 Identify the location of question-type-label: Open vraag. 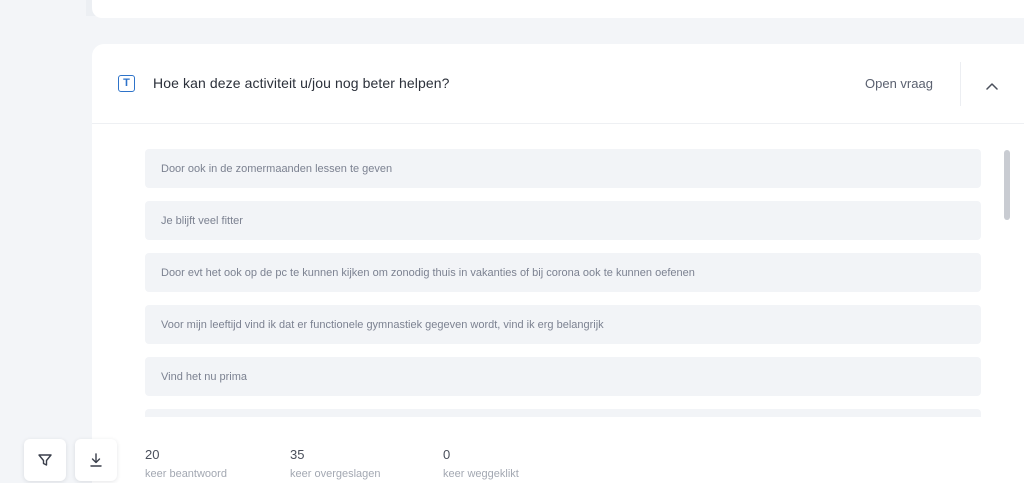
(899, 83).